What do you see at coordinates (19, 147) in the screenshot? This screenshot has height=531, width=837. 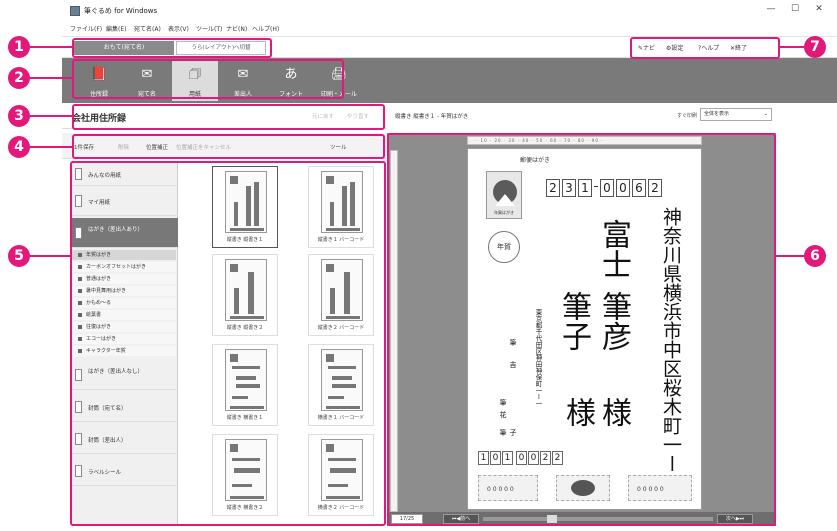 I see `callout-marker-4: 4` at bounding box center [19, 147].